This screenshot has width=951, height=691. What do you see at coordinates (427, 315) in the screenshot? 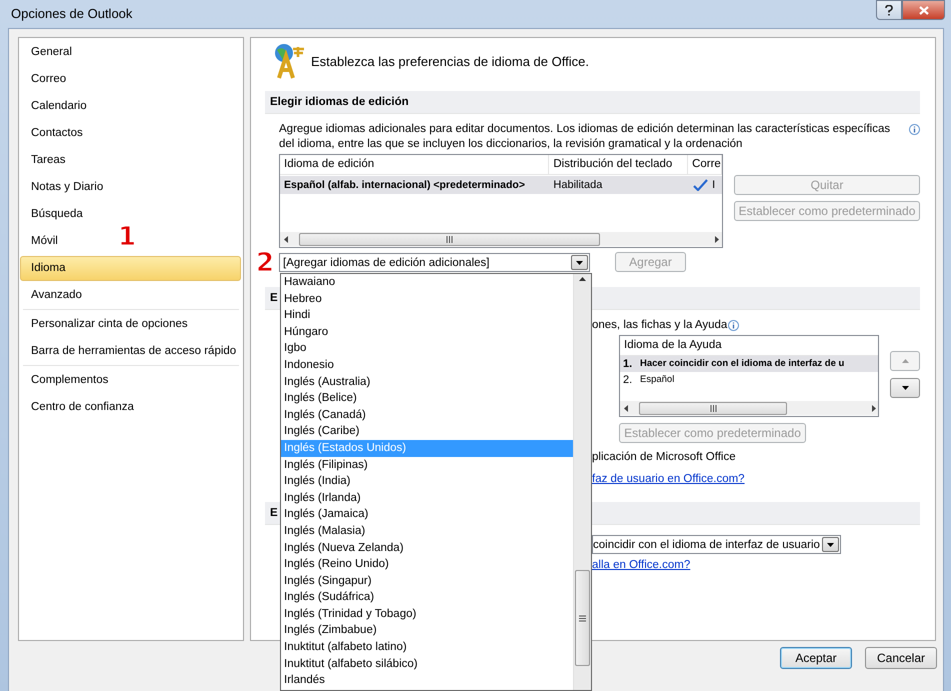
I see `dropdown-option: Hindi` at bounding box center [427, 315].